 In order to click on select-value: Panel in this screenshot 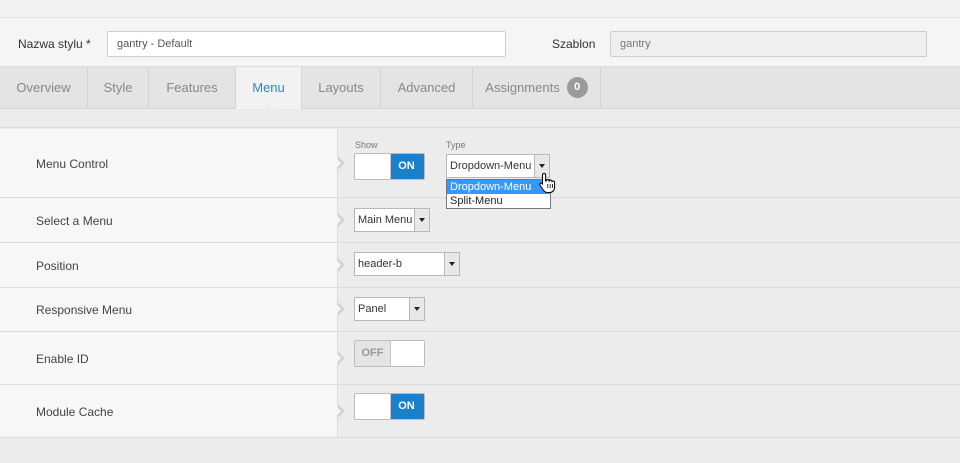, I will do `click(372, 309)`.